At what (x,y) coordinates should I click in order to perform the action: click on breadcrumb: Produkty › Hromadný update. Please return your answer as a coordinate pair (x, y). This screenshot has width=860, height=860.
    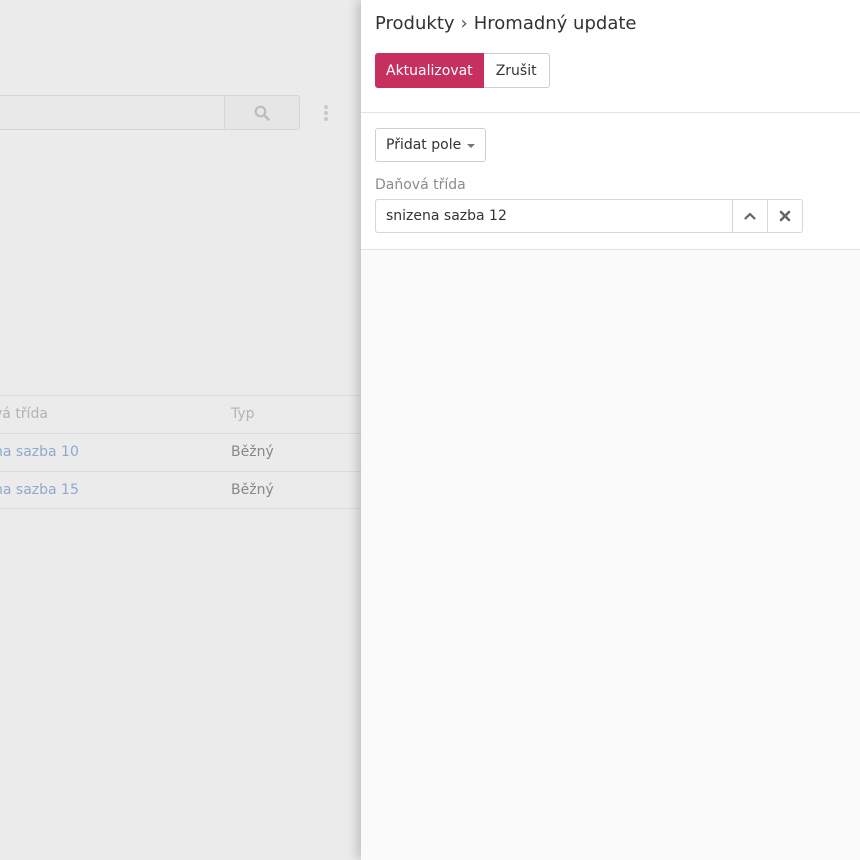
    Looking at the image, I should click on (610, 23).